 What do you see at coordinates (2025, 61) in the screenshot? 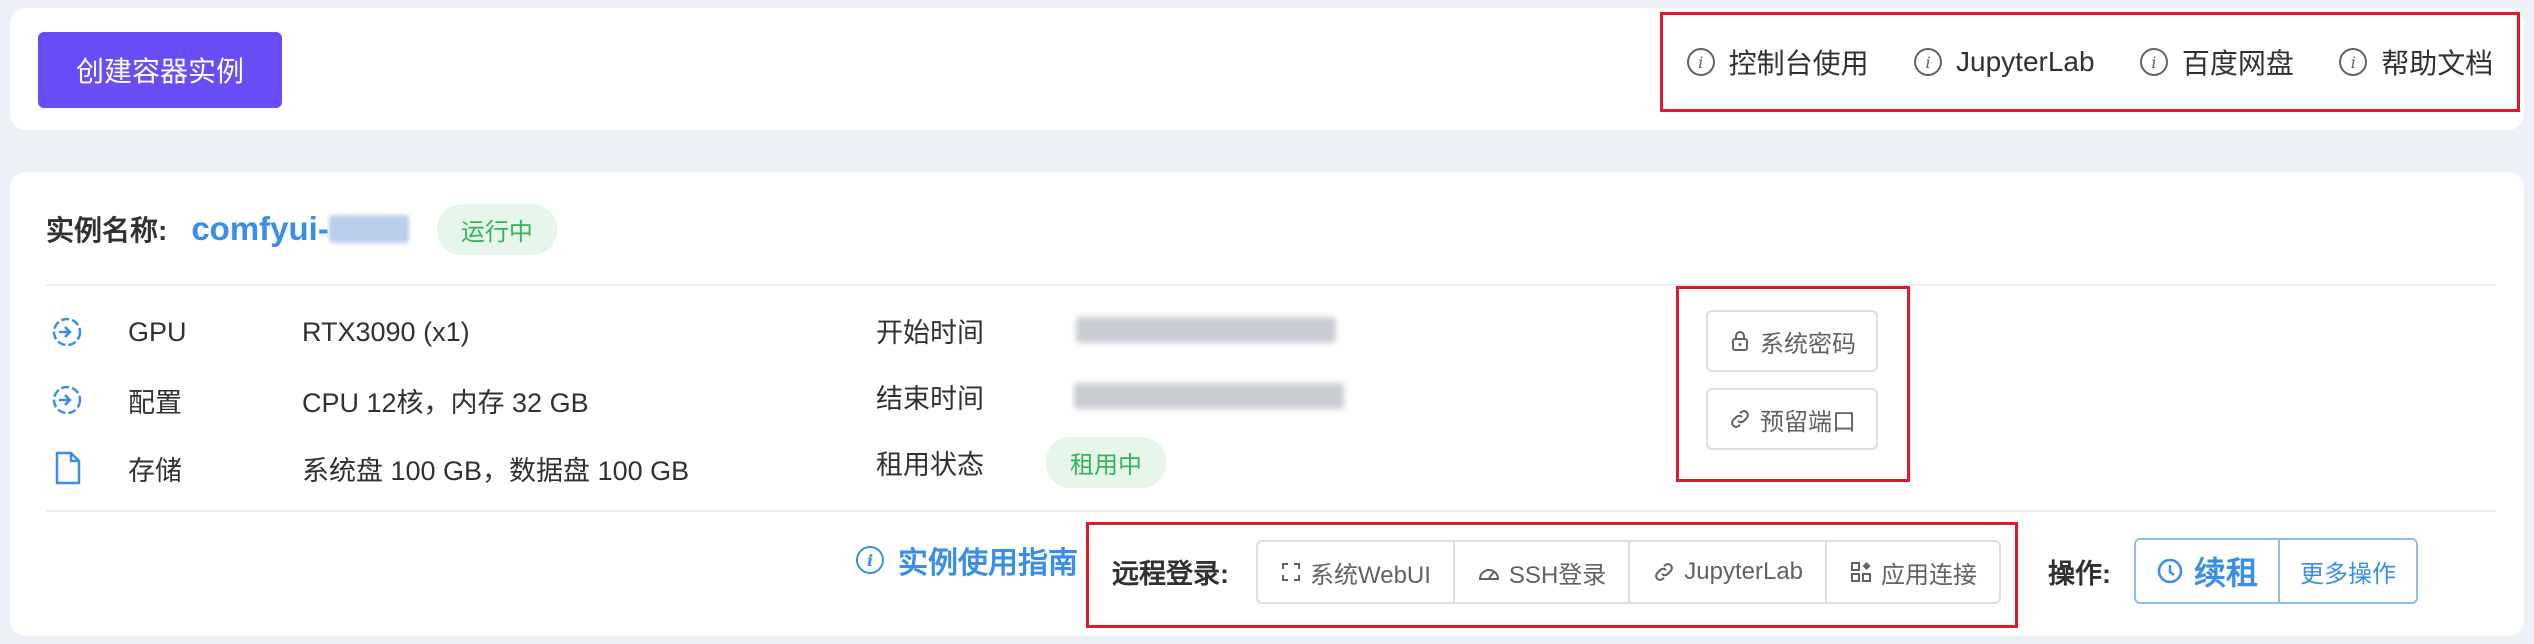
I see `help-link-label: JupyterLab` at bounding box center [2025, 61].